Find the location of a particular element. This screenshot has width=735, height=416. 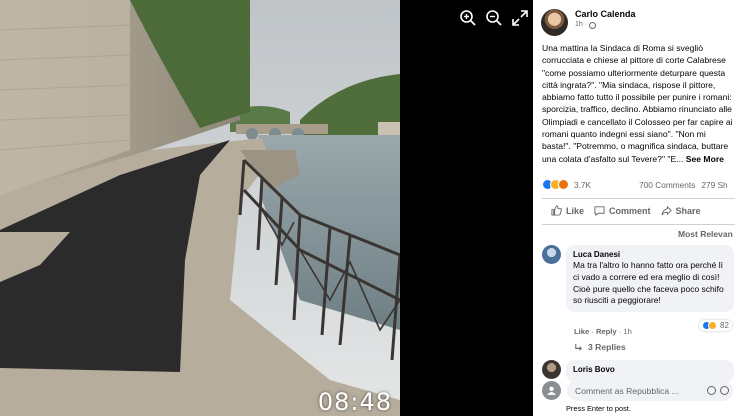

comment-item: Loris Bovo is located at coordinates (638, 371).